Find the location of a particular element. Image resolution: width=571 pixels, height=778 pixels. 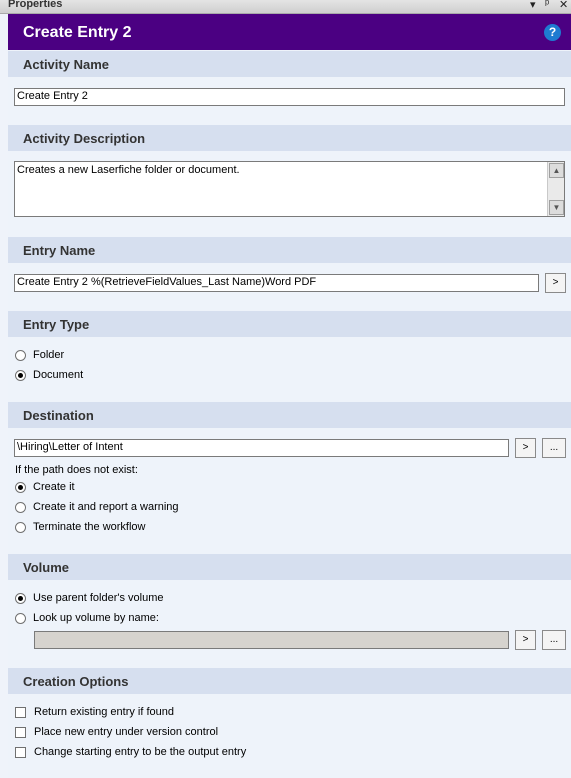

lookup-volume-radio is located at coordinates (20, 618).